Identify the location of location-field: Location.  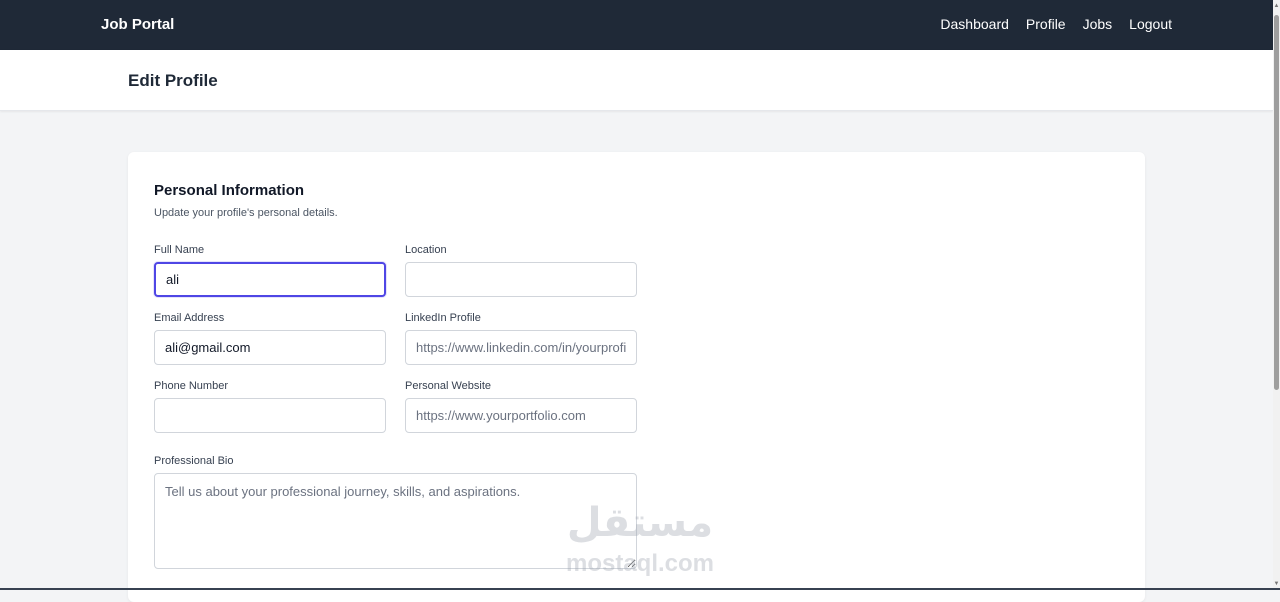
(521, 270).